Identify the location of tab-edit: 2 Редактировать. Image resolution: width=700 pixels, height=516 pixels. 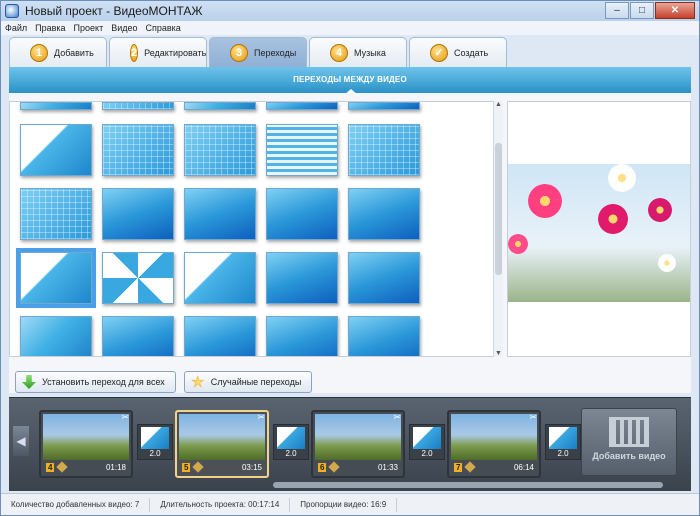
(158, 52).